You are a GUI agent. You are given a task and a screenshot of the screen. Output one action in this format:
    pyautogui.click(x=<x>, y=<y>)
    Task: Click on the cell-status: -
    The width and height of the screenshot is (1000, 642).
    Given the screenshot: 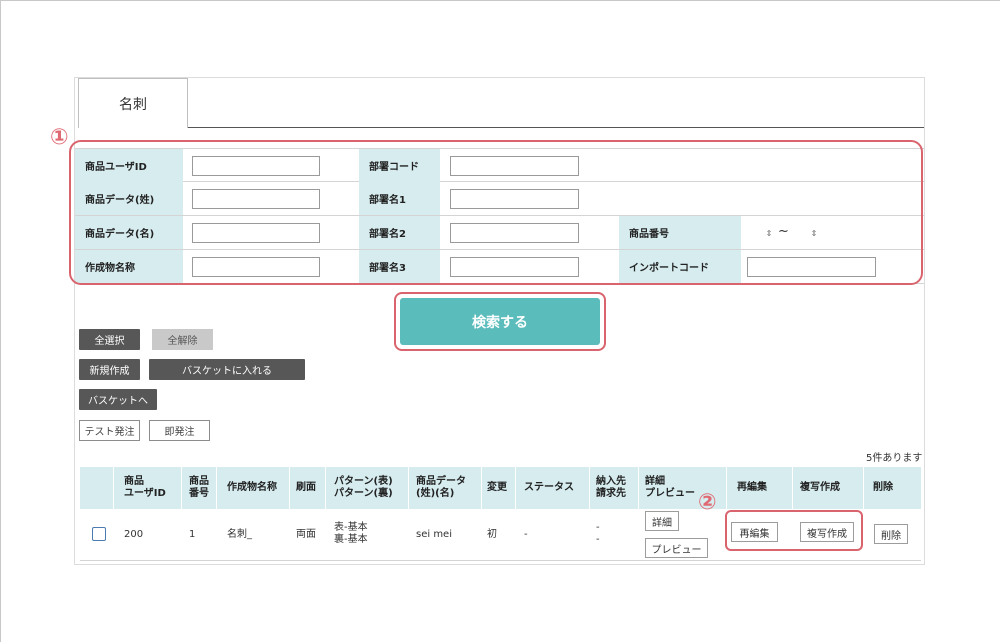 What is the action you would take?
    pyautogui.click(x=526, y=534)
    